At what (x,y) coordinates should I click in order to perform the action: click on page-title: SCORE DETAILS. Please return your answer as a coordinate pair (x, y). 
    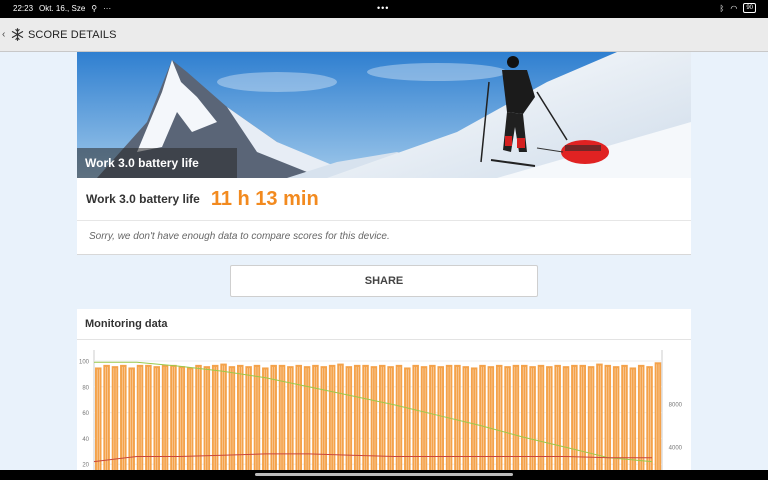
    Looking at the image, I should click on (72, 34).